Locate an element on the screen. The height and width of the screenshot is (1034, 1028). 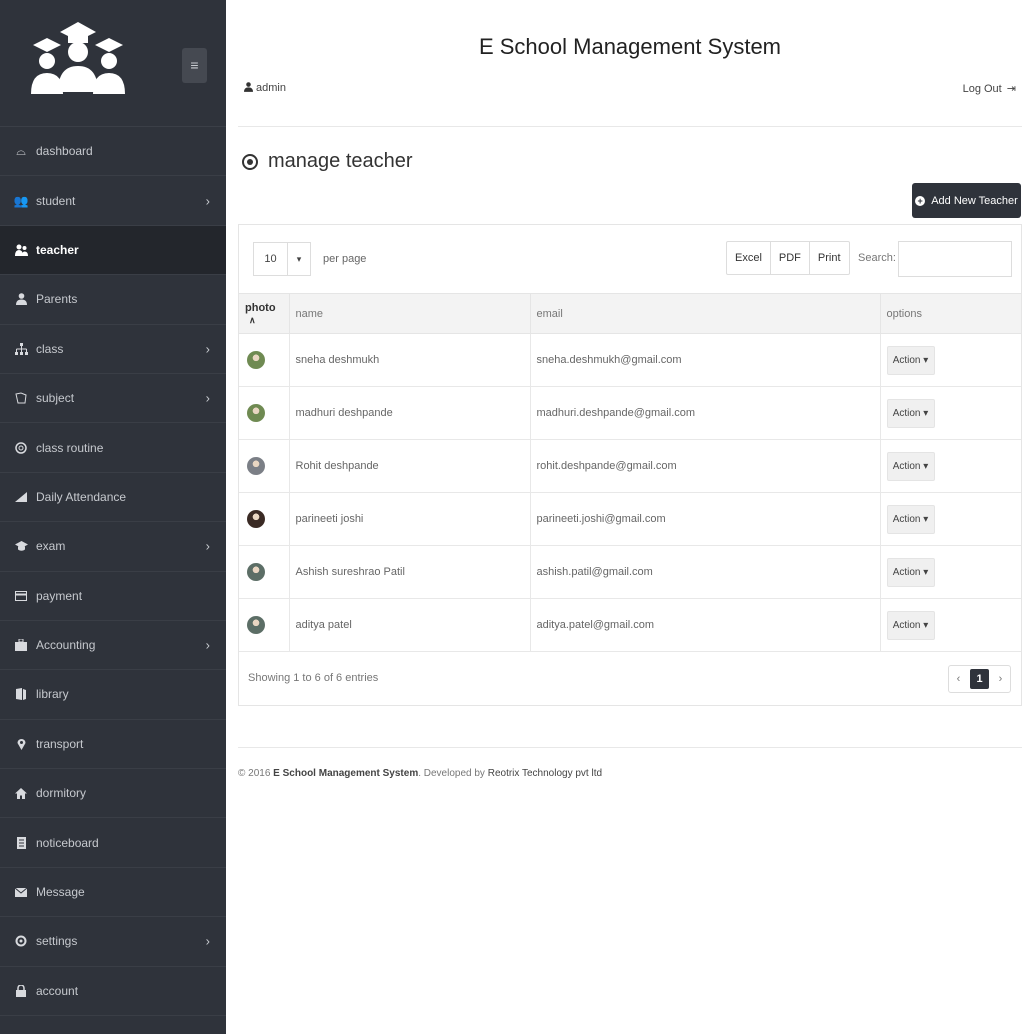
sidebar-item-student: 👥 student › is located at coordinates (113, 201).